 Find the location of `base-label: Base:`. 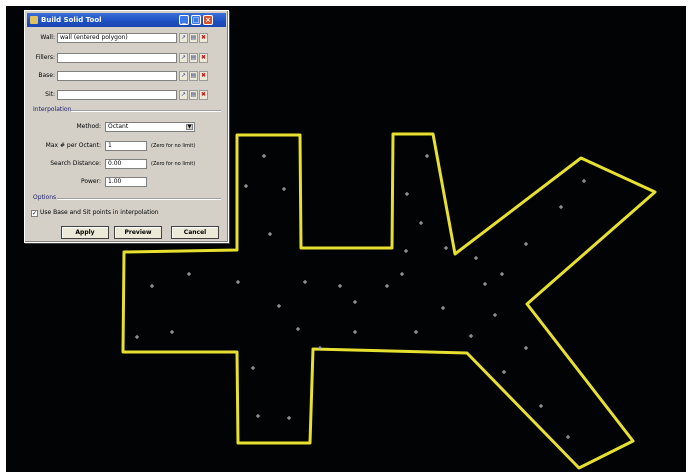

base-label: Base: is located at coordinates (46, 75).